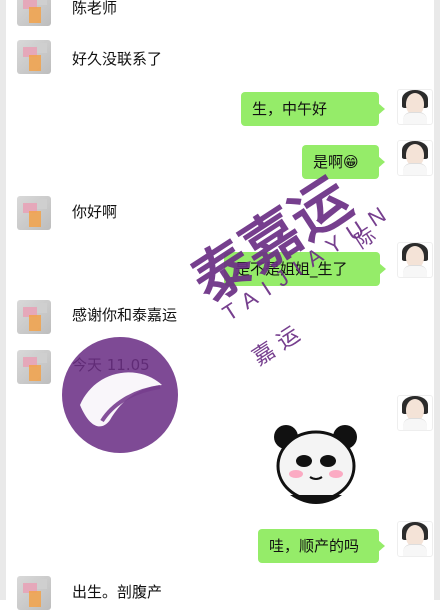 Image resolution: width=440 pixels, height=610 pixels. What do you see at coordinates (291, 269) in the screenshot?
I see `message-text: 是不是姐姐_生了` at bounding box center [291, 269].